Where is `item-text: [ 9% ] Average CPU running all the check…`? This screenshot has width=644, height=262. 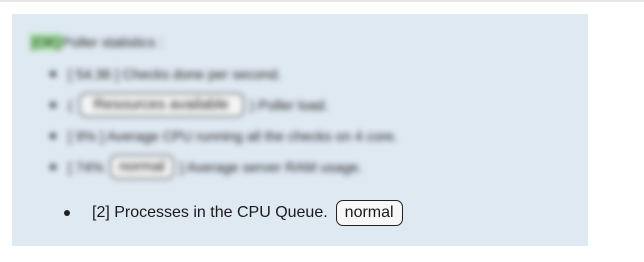 item-text: [ 9% ] Average CPU running all the check… is located at coordinates (233, 135).